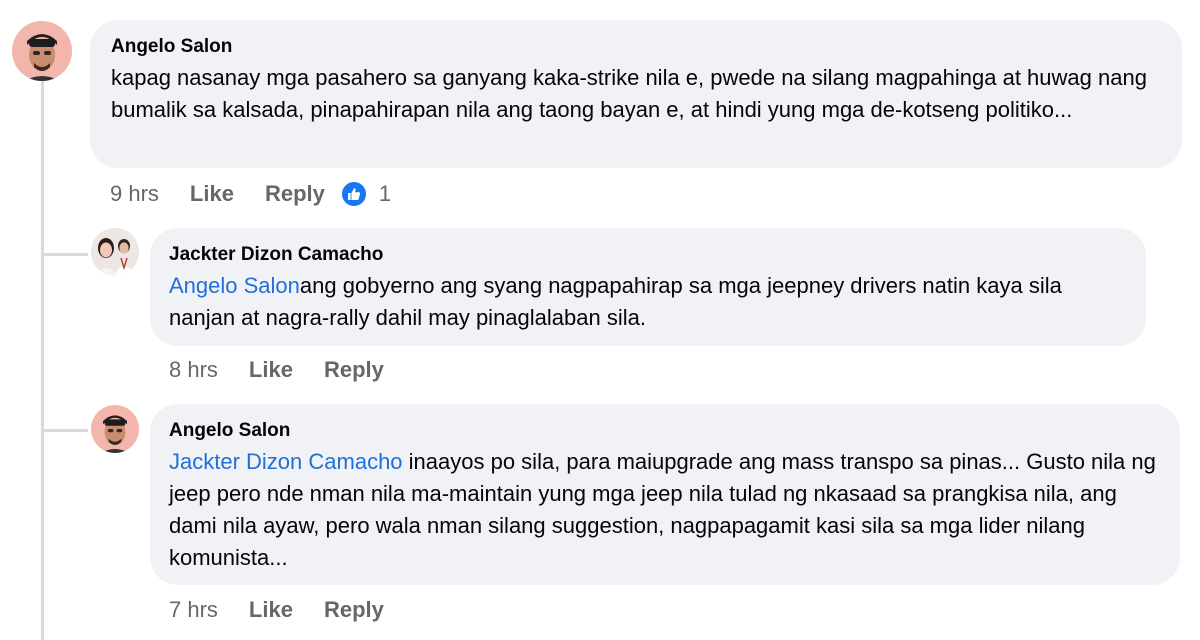  Describe the element at coordinates (193, 370) in the screenshot. I see `comment-timestamp: 8 hrs` at that location.